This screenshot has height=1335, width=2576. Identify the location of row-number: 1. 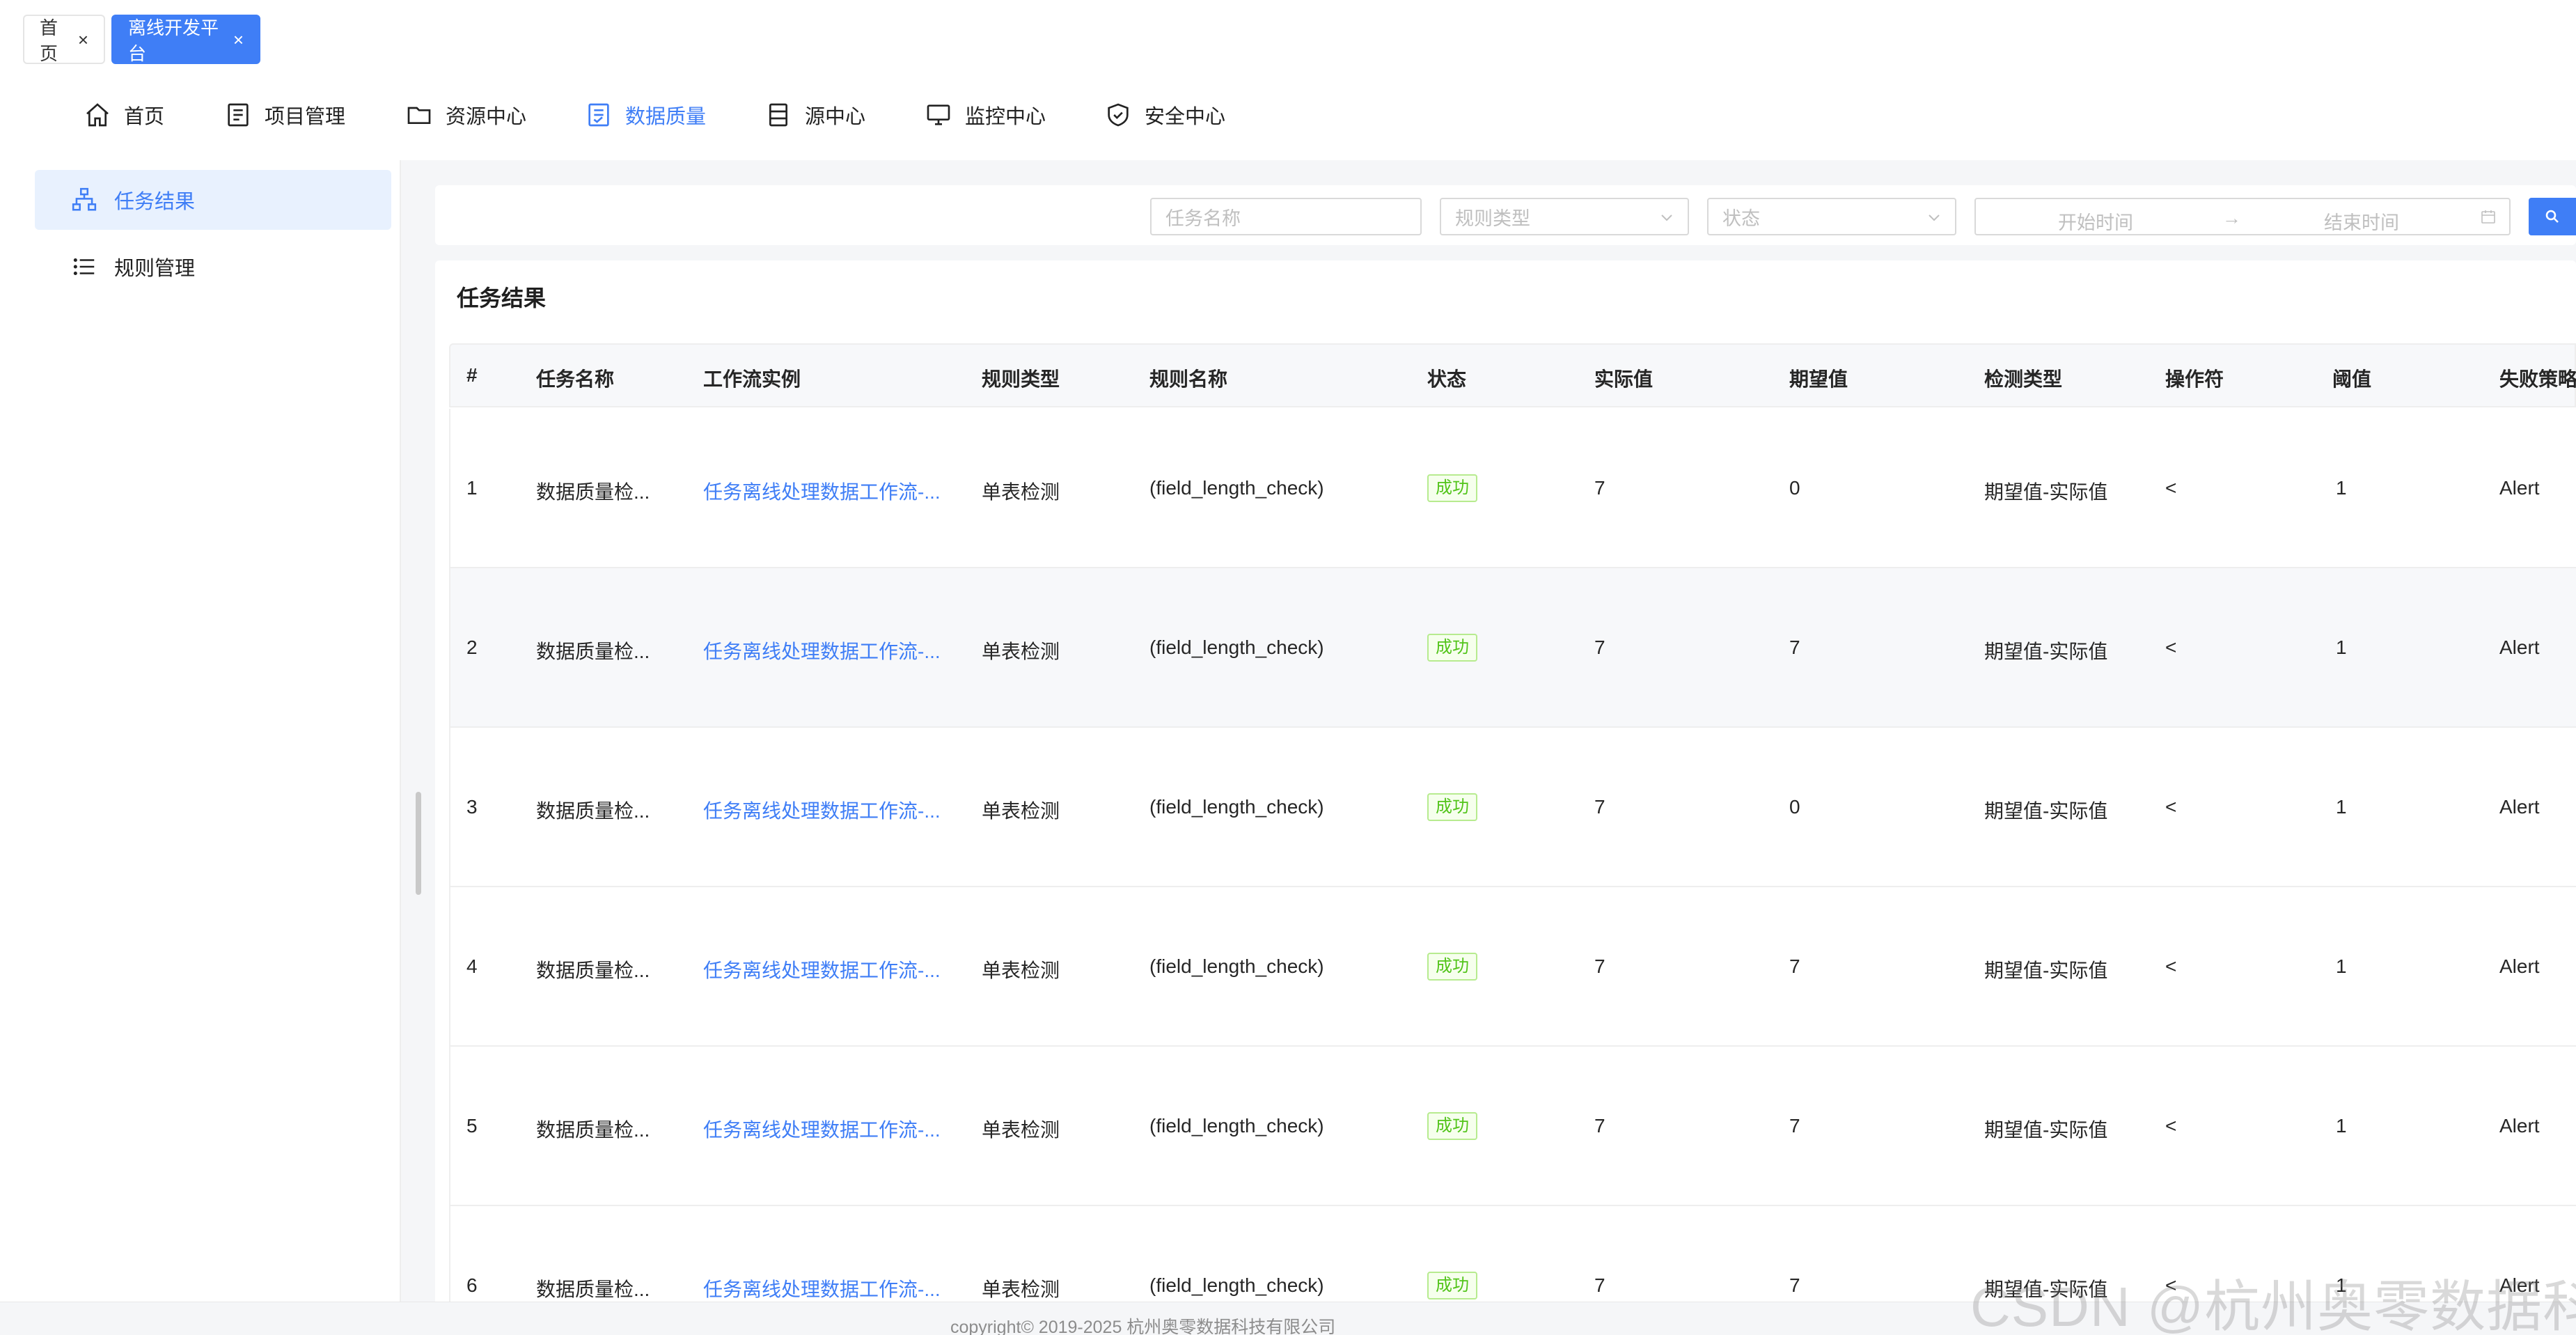
(472, 488).